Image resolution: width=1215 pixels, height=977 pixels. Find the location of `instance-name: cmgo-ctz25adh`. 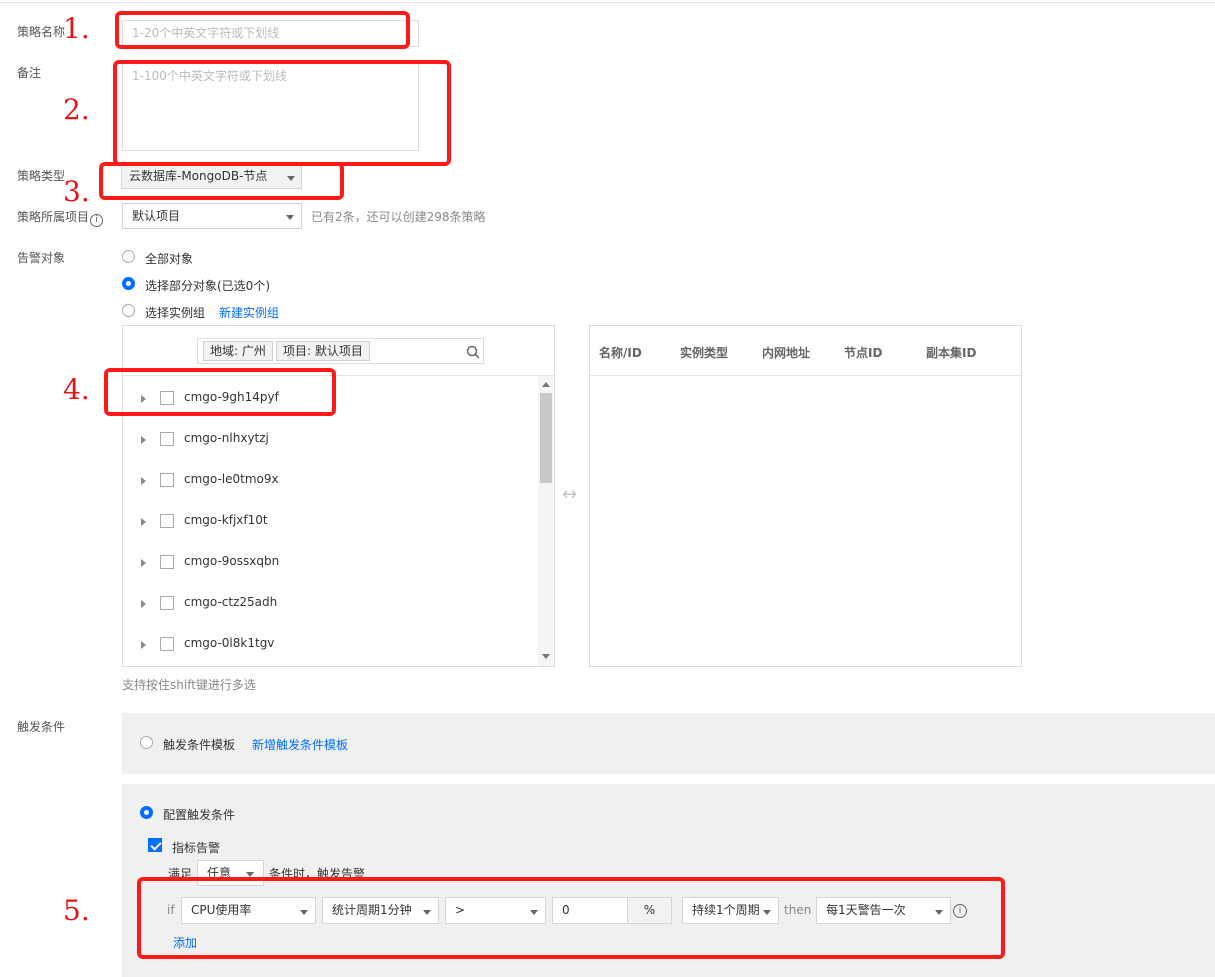

instance-name: cmgo-ctz25adh is located at coordinates (231, 602).